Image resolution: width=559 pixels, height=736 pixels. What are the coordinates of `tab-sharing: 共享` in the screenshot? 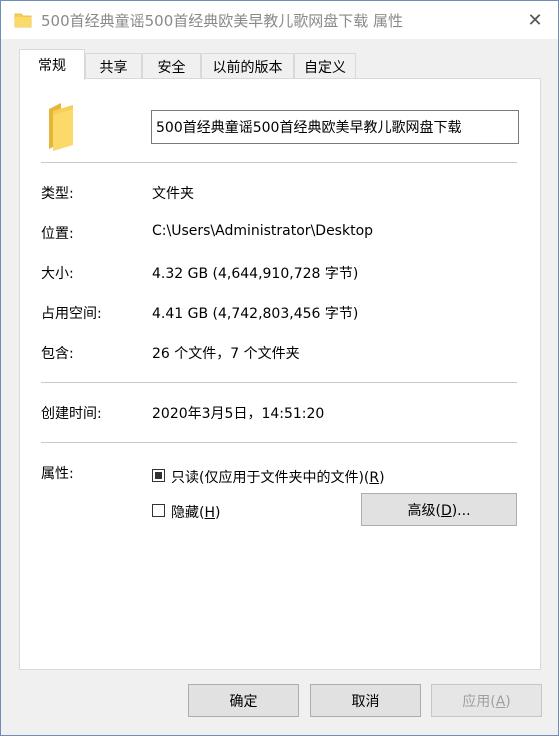 It's located at (113, 66).